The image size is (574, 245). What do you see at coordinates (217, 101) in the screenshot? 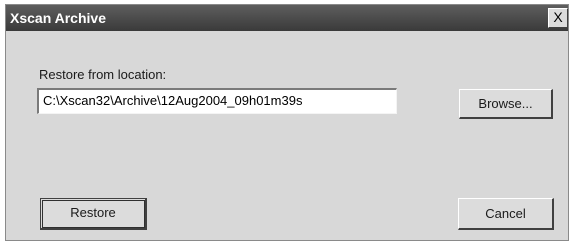
I see `restore-path-input: C:\Xscan32\Archive\12Aug2004_09h01m39s` at bounding box center [217, 101].